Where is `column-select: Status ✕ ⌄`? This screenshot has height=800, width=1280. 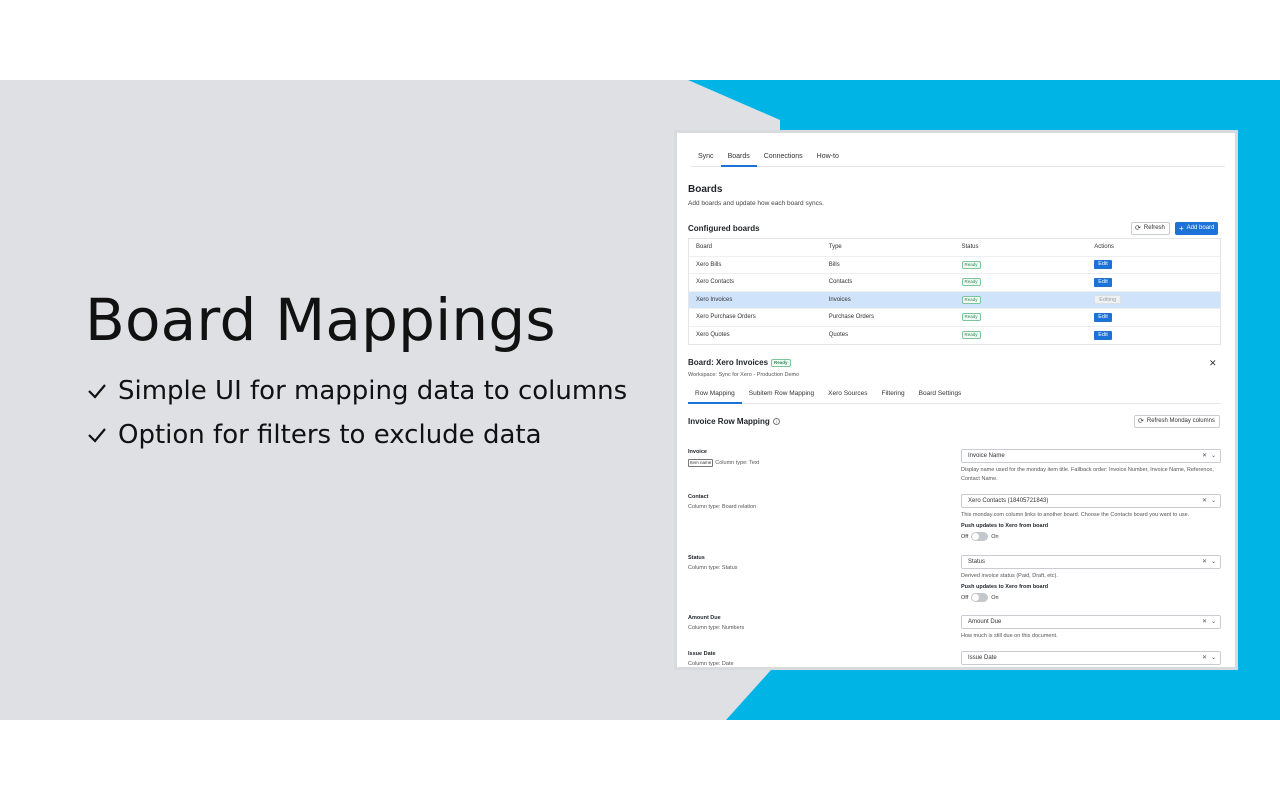 column-select: Status ✕ ⌄ is located at coordinates (1091, 562).